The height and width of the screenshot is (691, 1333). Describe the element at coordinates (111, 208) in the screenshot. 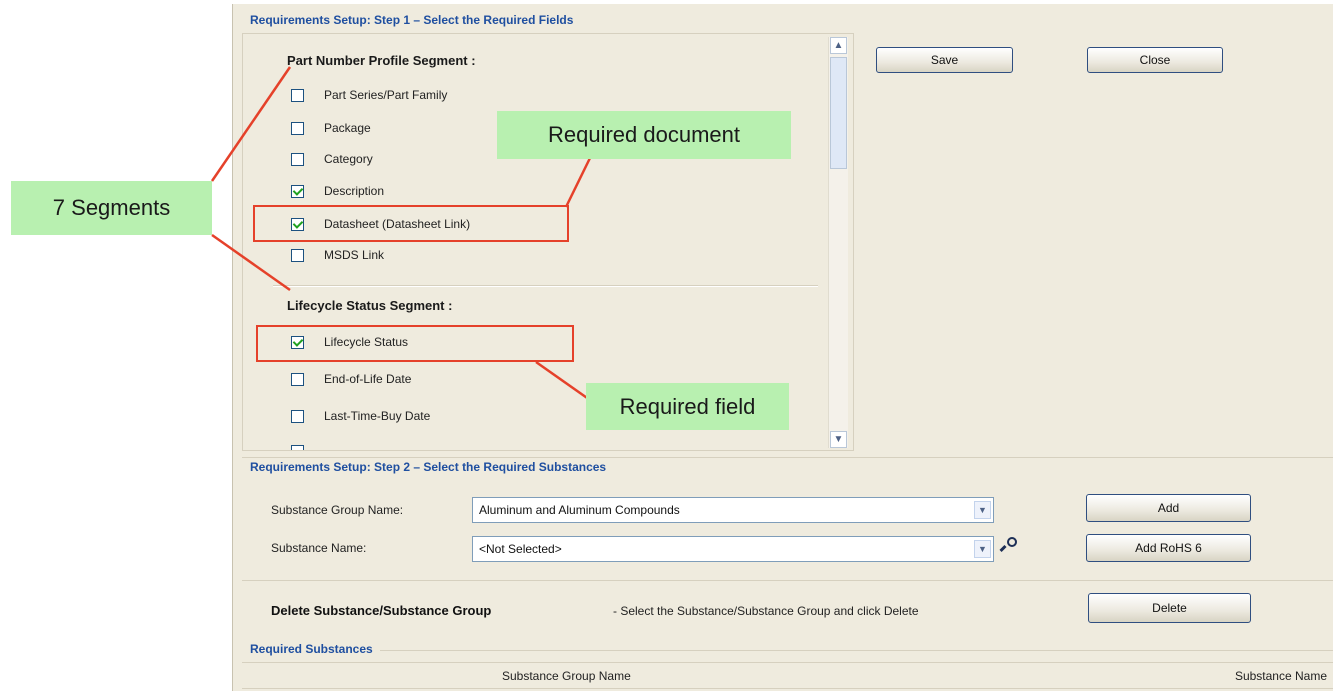

I see `callout-segments: 7 Segments` at that location.